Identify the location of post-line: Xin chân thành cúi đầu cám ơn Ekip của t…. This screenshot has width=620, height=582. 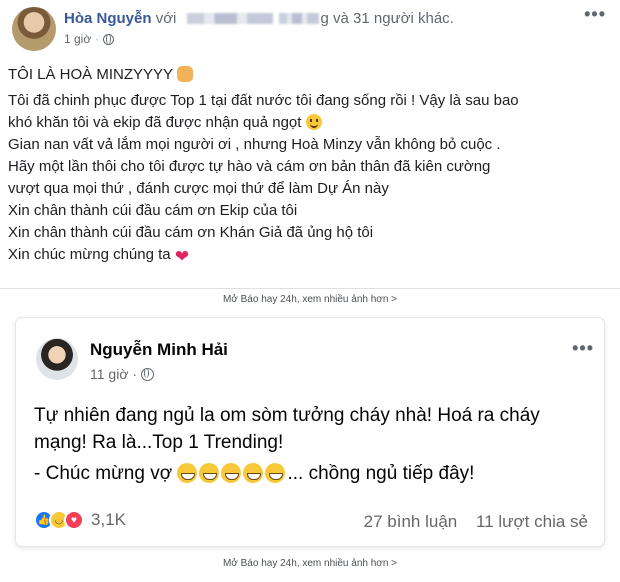
(153, 210).